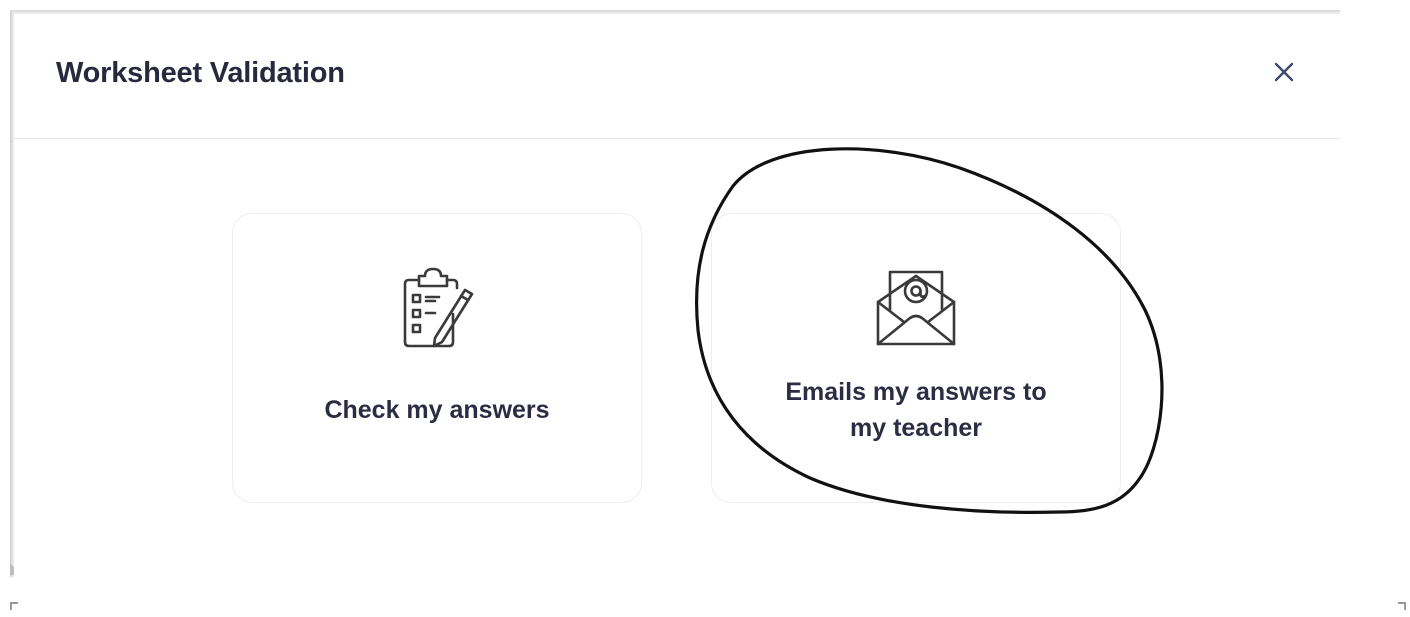  What do you see at coordinates (200, 73) in the screenshot?
I see `dialog-title: Worksheet Validation` at bounding box center [200, 73].